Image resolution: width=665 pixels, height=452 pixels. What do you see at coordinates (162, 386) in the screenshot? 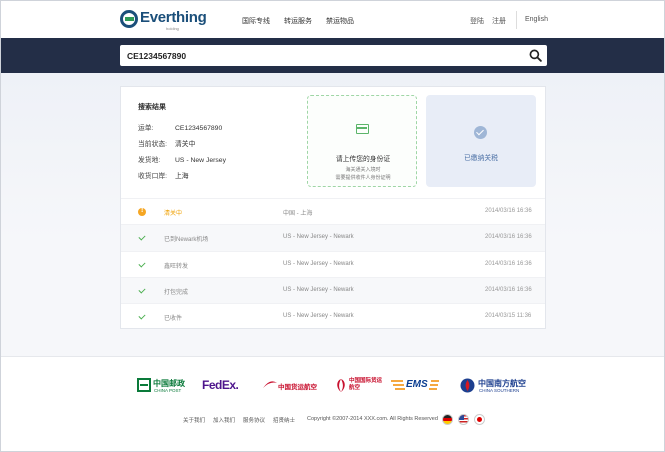
I see `china-post-logo: 中国邮政 CHINA POST` at bounding box center [162, 386].